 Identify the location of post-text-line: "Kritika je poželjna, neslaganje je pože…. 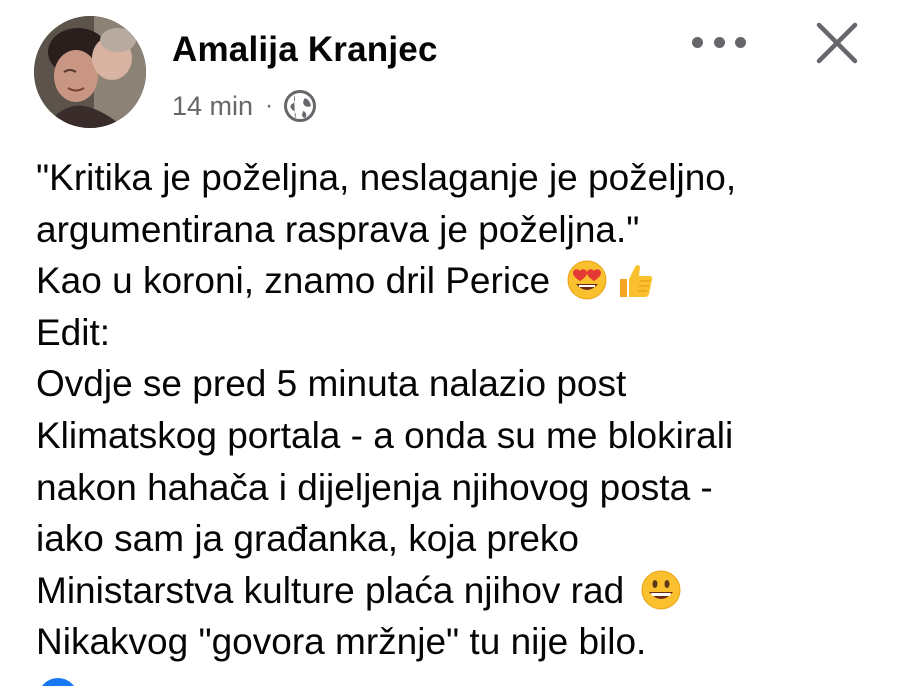
(386, 177).